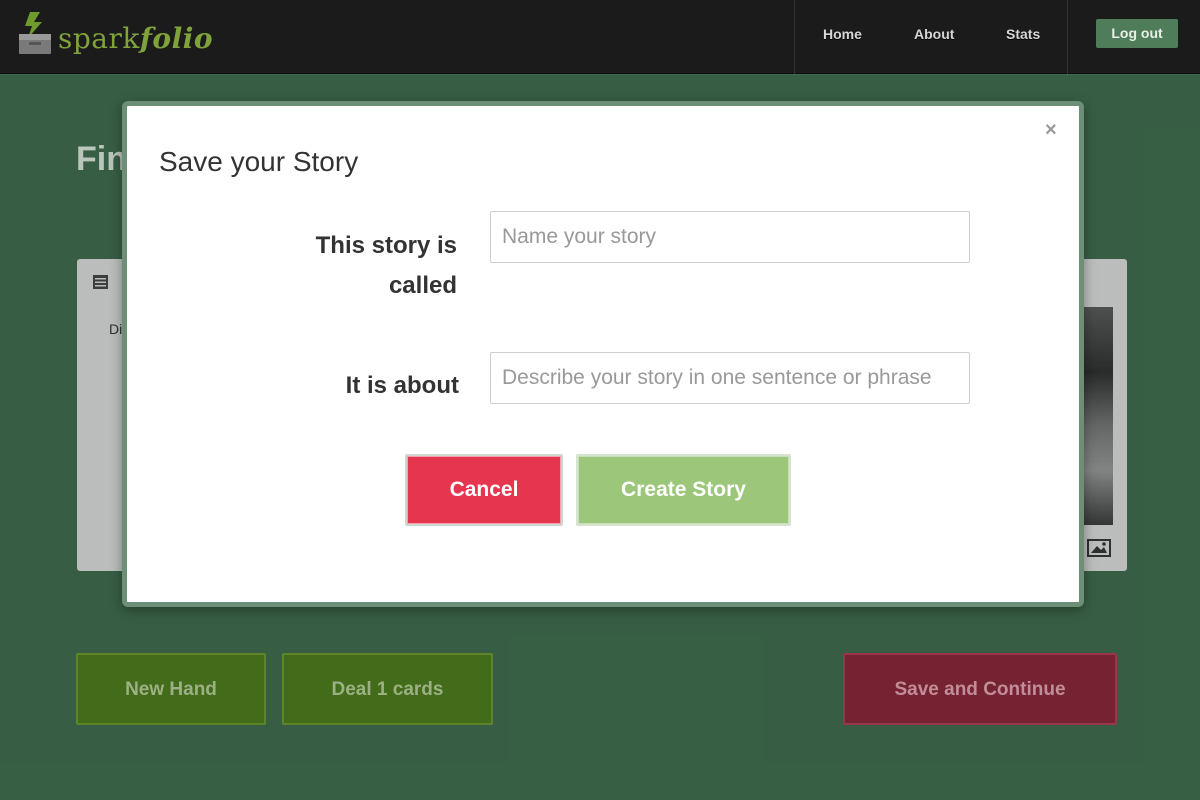  I want to click on top-navbar: sparkfolio Home About Stats Log out, so click(600, 37).